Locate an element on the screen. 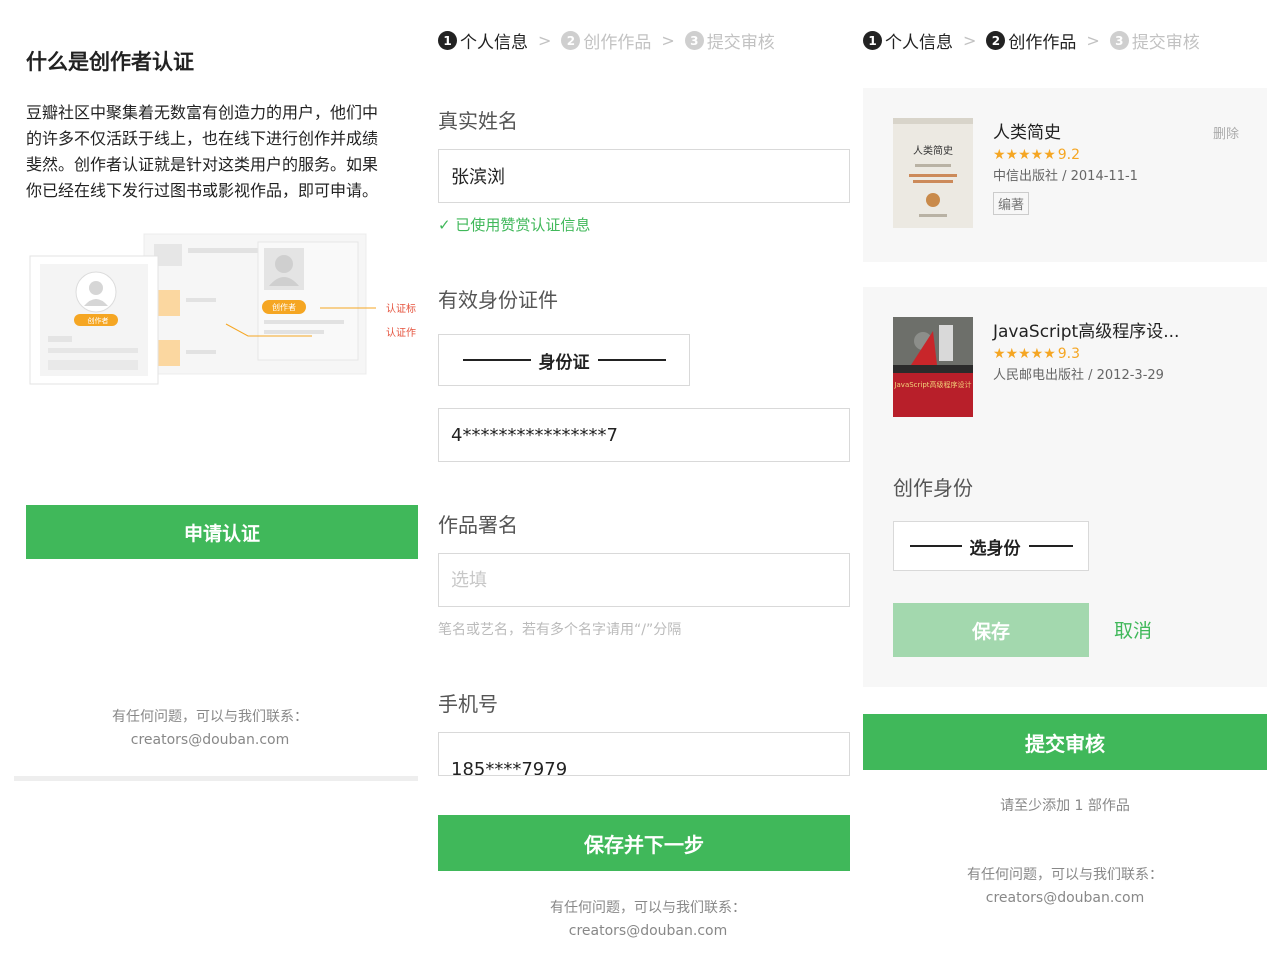  intro-description-line: 豆瓣社区中聚集着无数富有创造力的用户，他们中 is located at coordinates (202, 112).